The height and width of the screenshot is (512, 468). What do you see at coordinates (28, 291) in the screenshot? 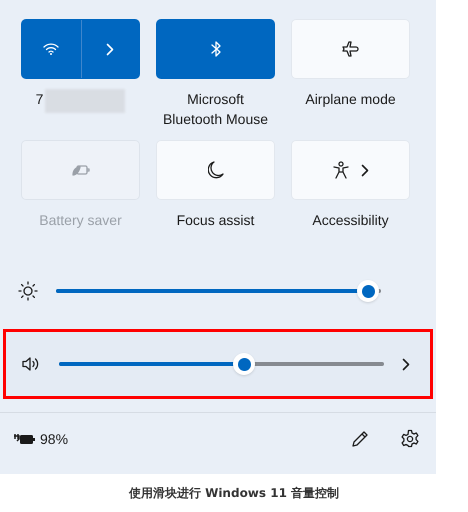
I see `brightness-icon` at bounding box center [28, 291].